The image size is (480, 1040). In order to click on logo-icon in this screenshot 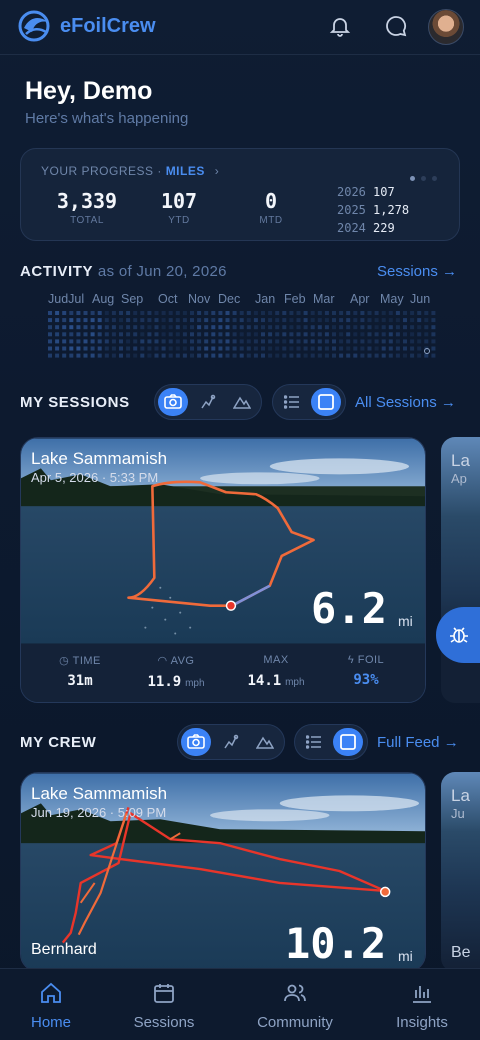, I will do `click(34, 26)`.